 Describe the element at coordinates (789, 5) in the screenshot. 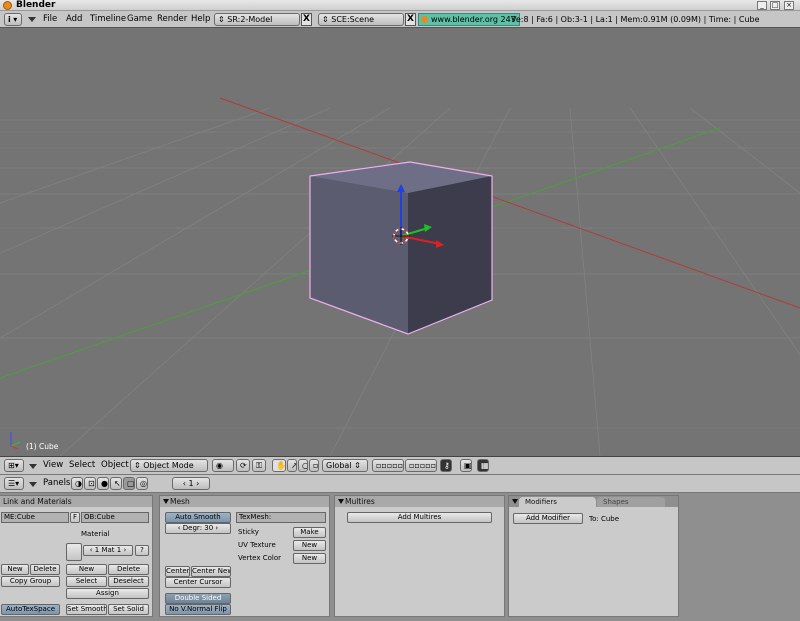

I see `close-button: ×` at that location.